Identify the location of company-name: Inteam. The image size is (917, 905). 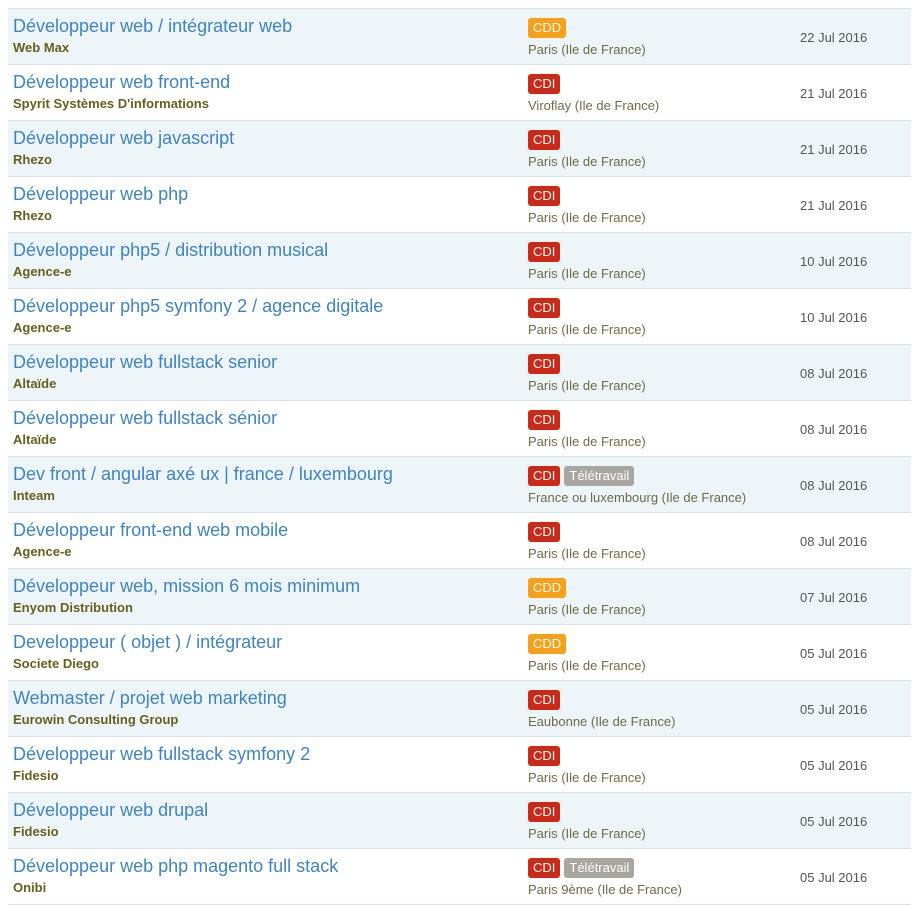
(34, 495).